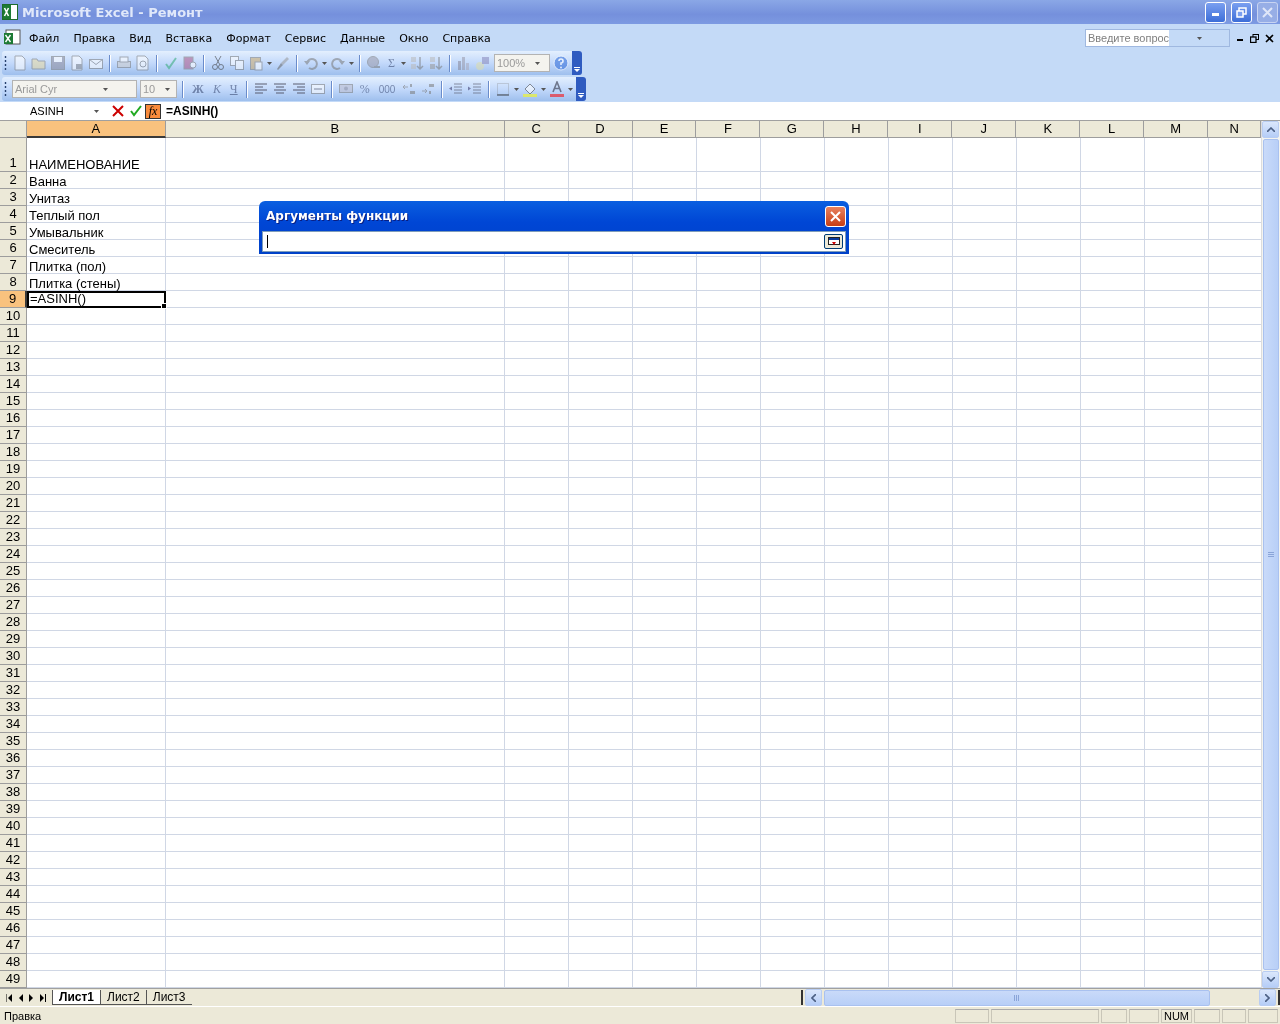 The width and height of the screenshot is (1280, 1024). Describe the element at coordinates (13, 435) in the screenshot. I see `row-header: 17` at that location.